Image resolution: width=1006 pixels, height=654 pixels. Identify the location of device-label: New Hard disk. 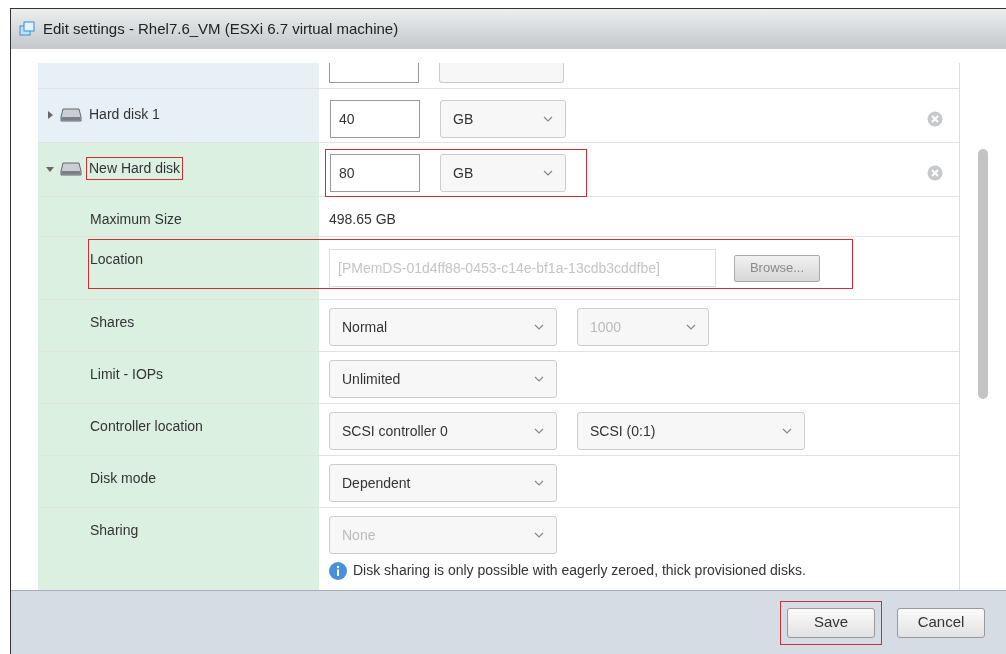
(135, 168).